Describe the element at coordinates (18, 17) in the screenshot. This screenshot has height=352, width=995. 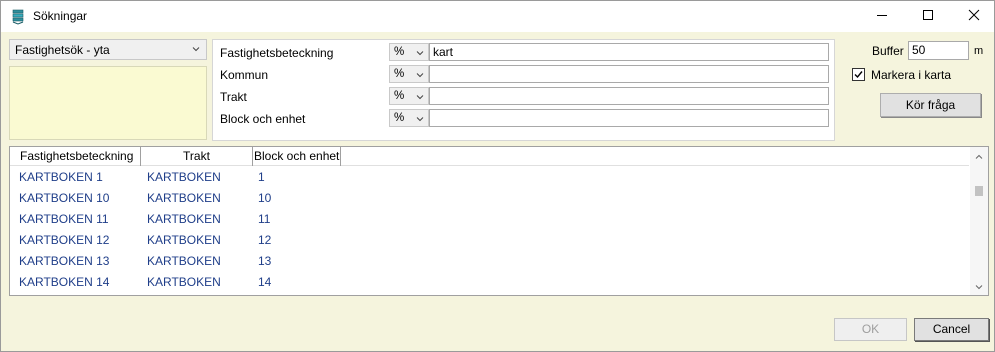
I see `layers-icon` at that location.